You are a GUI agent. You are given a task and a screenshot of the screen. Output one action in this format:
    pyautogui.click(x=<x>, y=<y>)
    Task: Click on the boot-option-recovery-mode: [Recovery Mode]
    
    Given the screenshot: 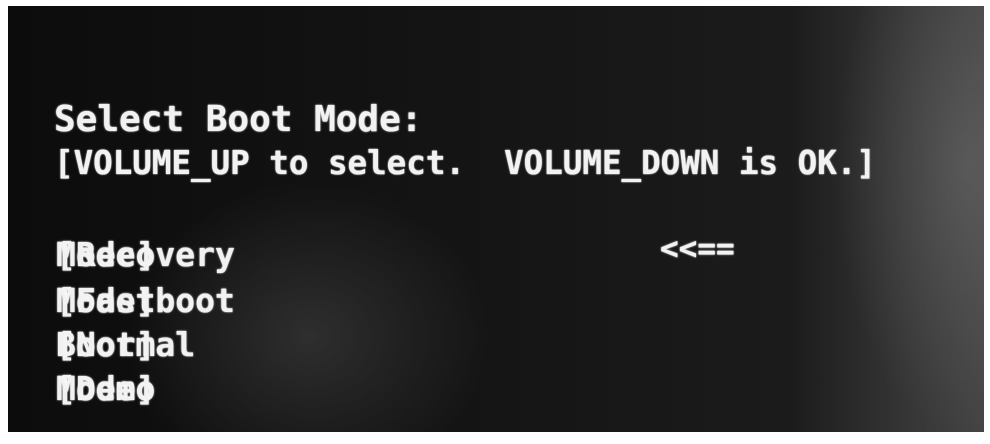 What is the action you would take?
    pyautogui.click(x=286, y=256)
    